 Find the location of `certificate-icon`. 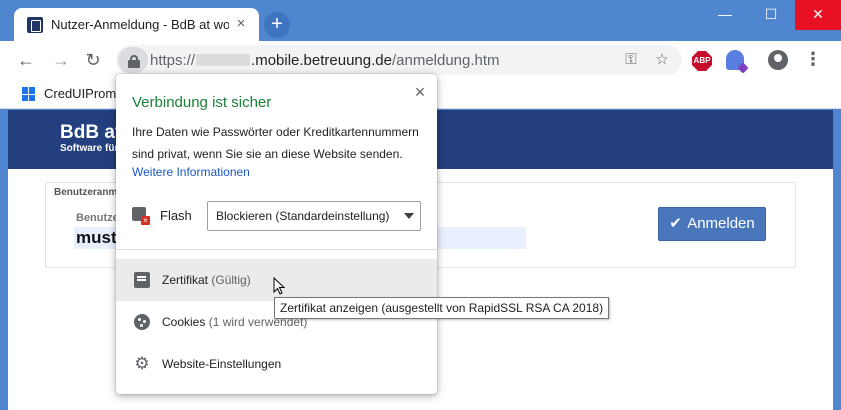

certificate-icon is located at coordinates (142, 280).